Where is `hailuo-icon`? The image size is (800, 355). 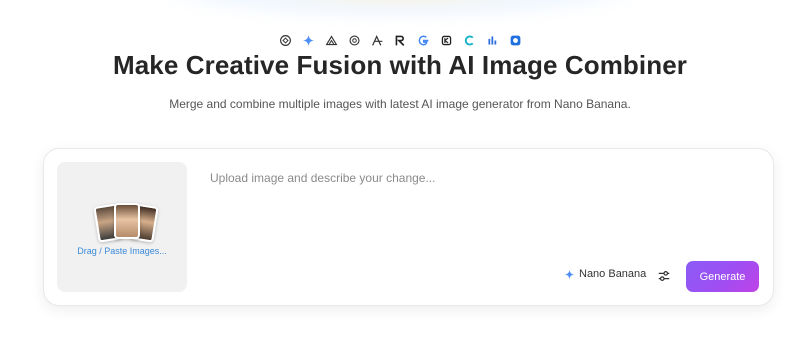 hailuo-icon is located at coordinates (469, 40).